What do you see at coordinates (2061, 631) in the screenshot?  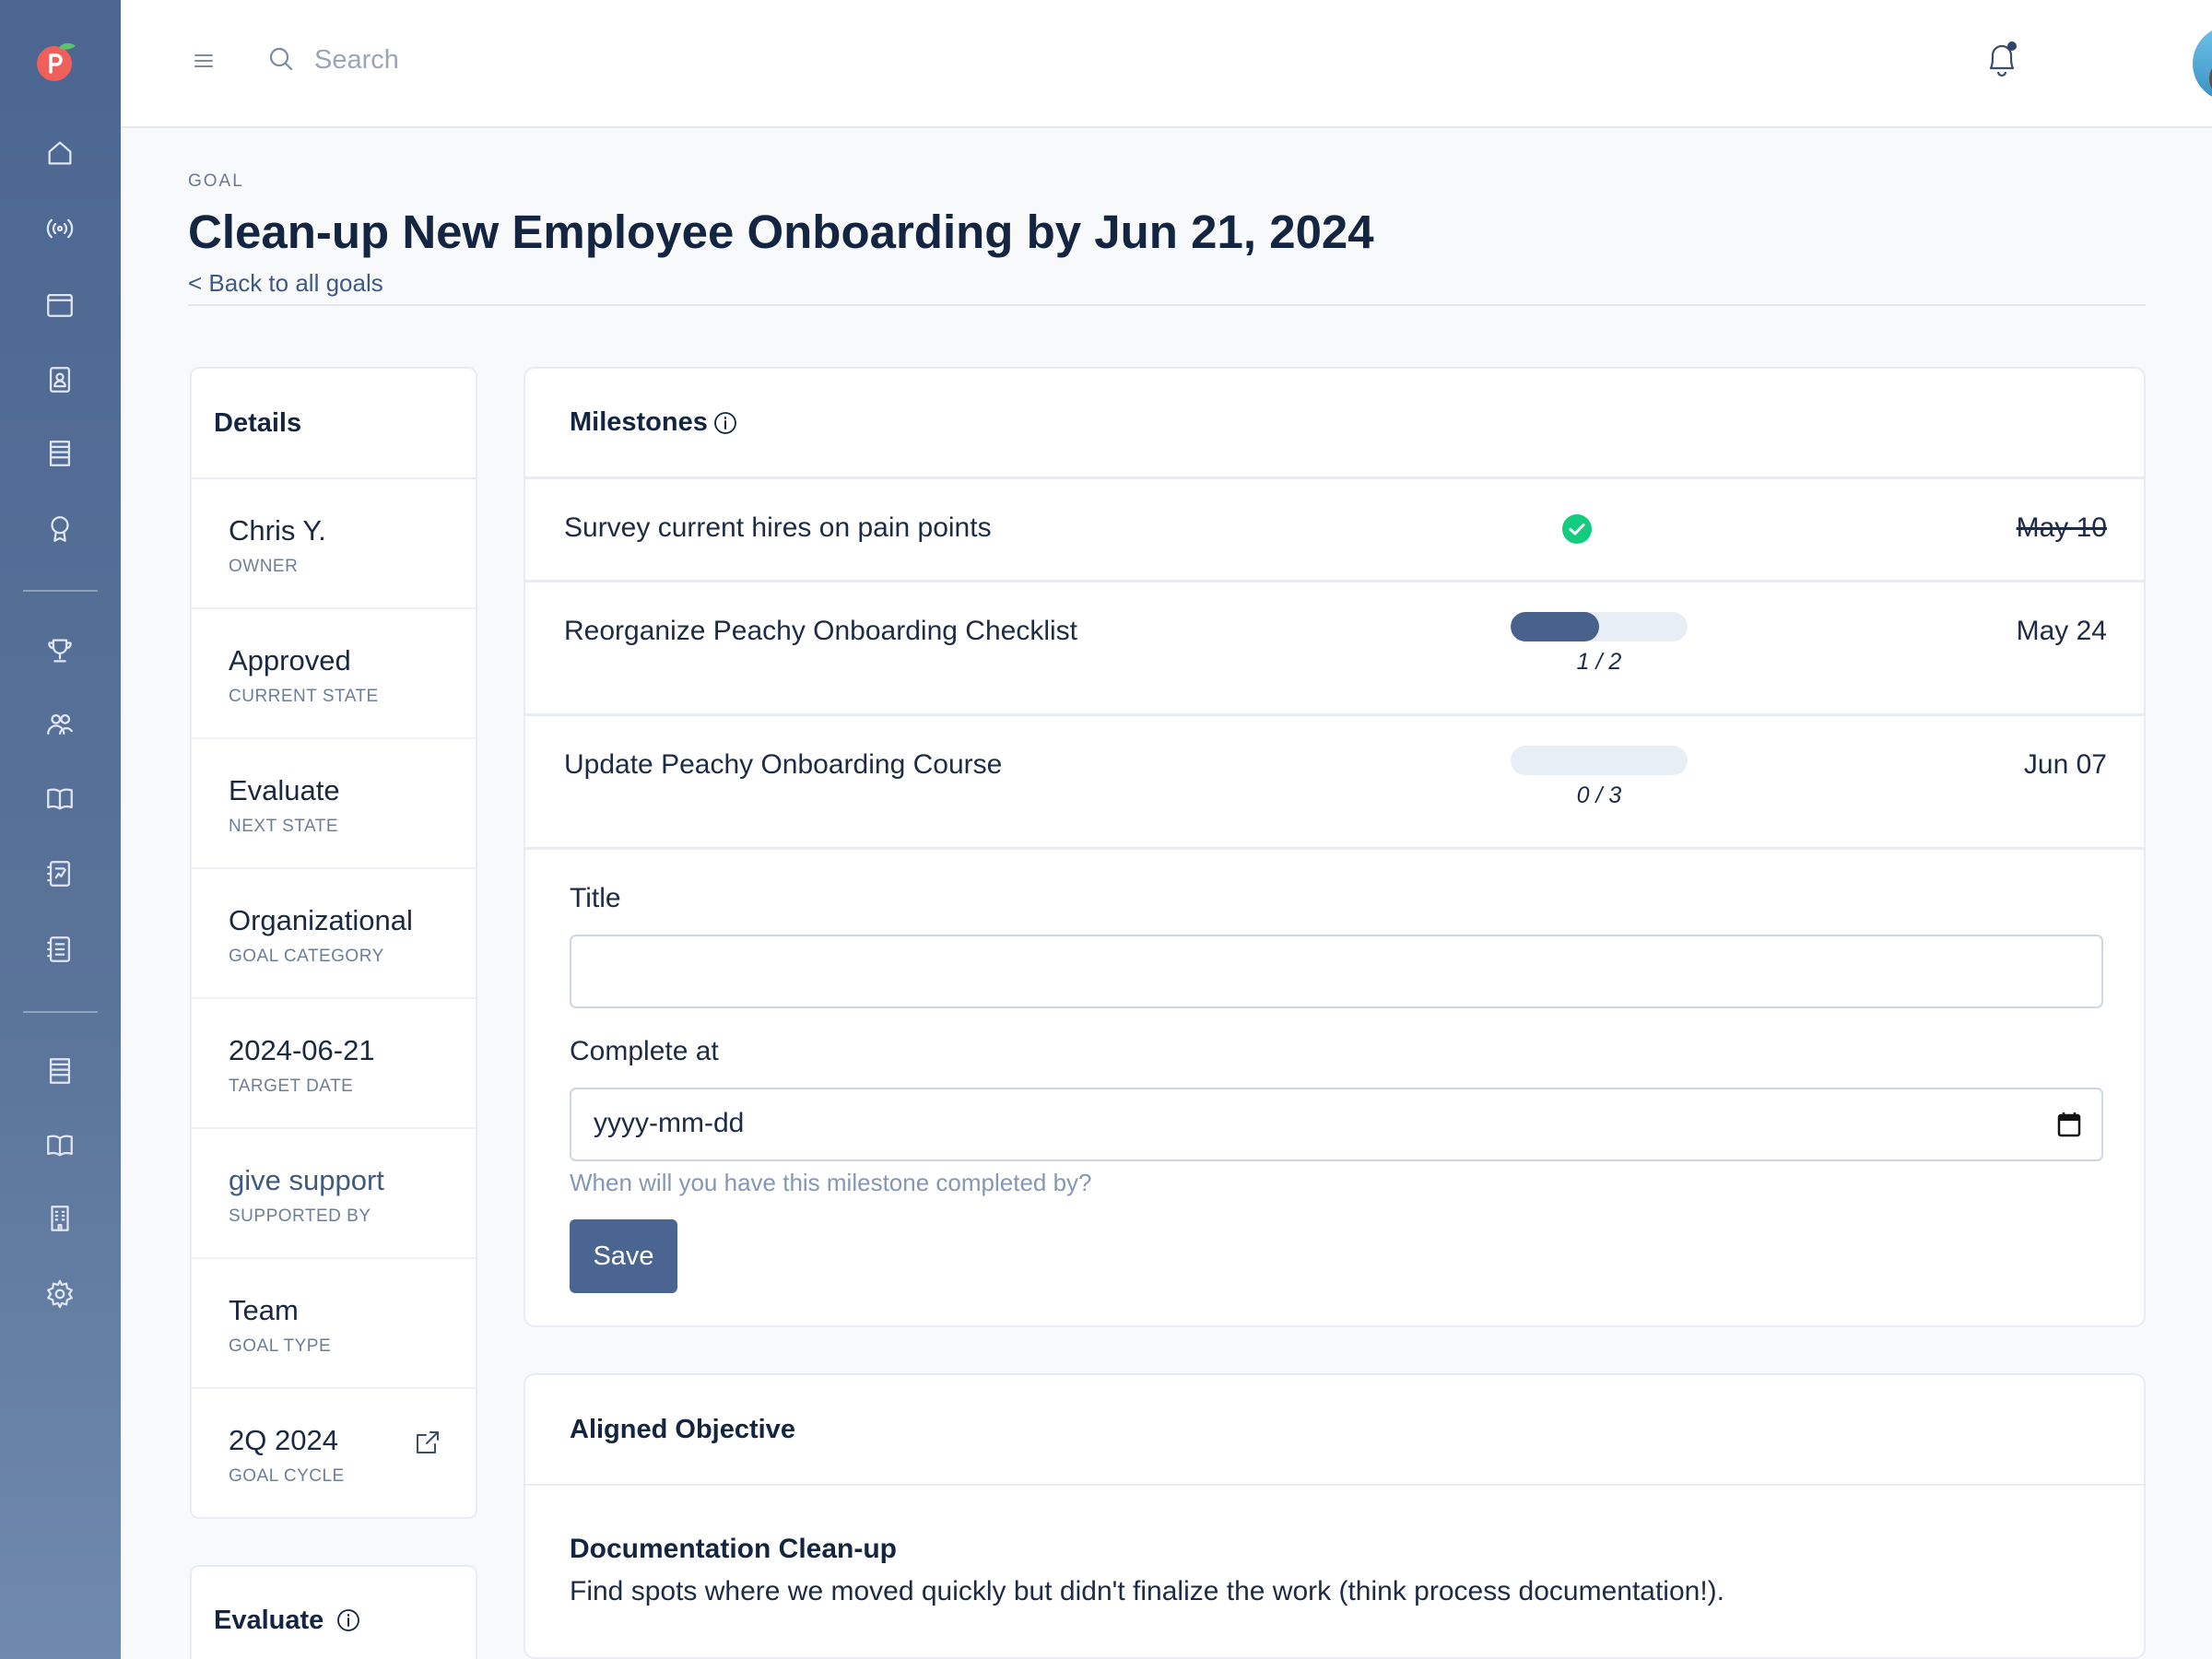 I see `milestone-date: May 24` at bounding box center [2061, 631].